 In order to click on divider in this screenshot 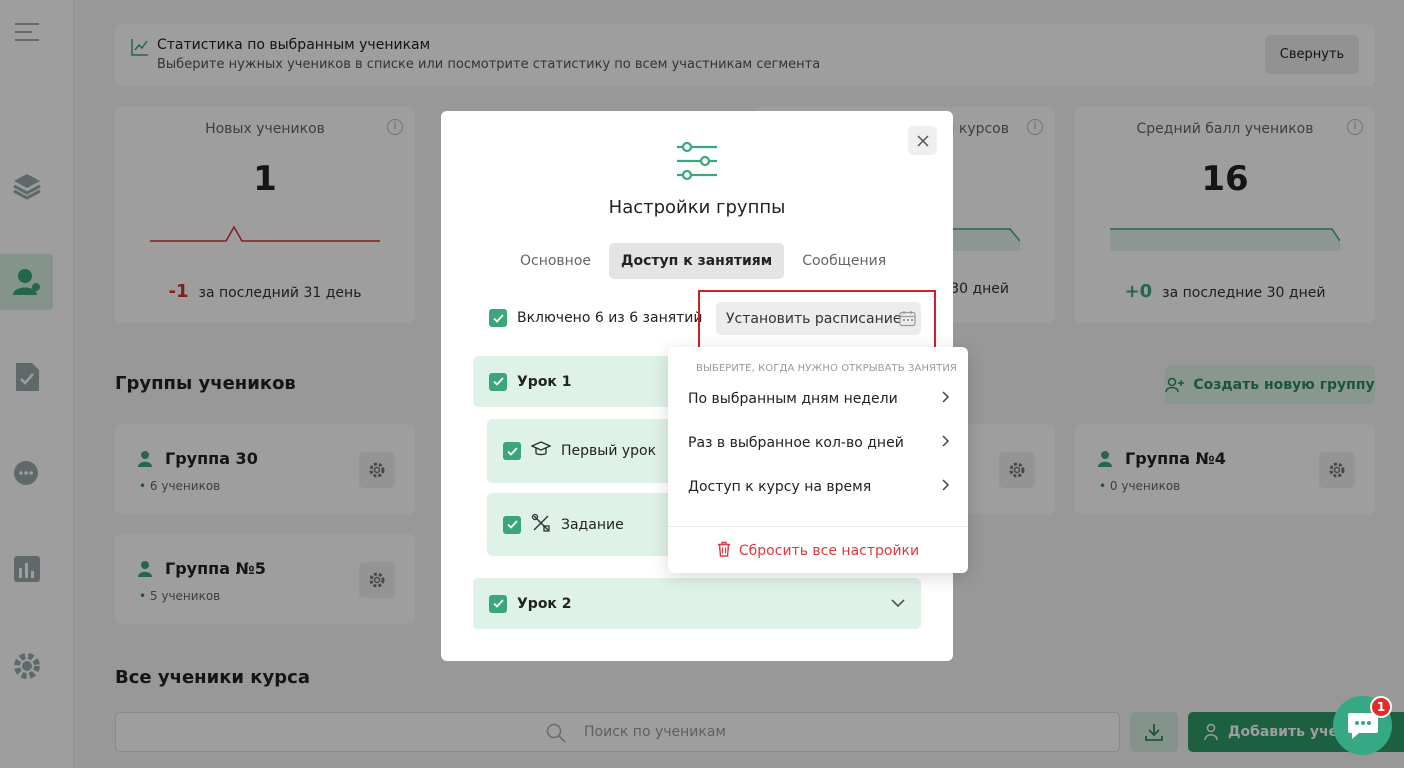, I will do `click(818, 526)`.